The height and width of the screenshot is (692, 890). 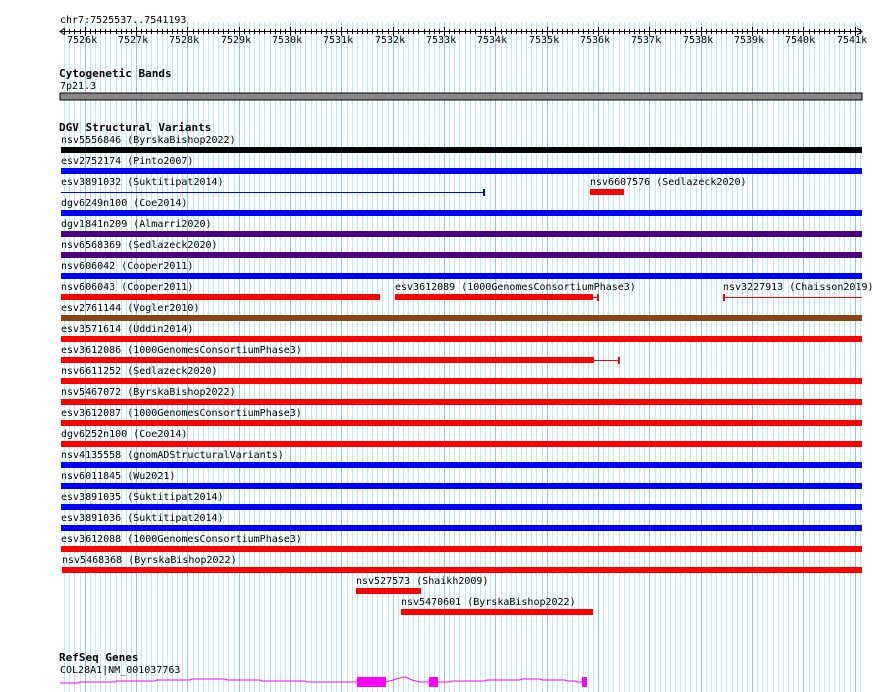 I want to click on variant-label: nsv6611252 (Sedlazeck2020), so click(x=139, y=371).